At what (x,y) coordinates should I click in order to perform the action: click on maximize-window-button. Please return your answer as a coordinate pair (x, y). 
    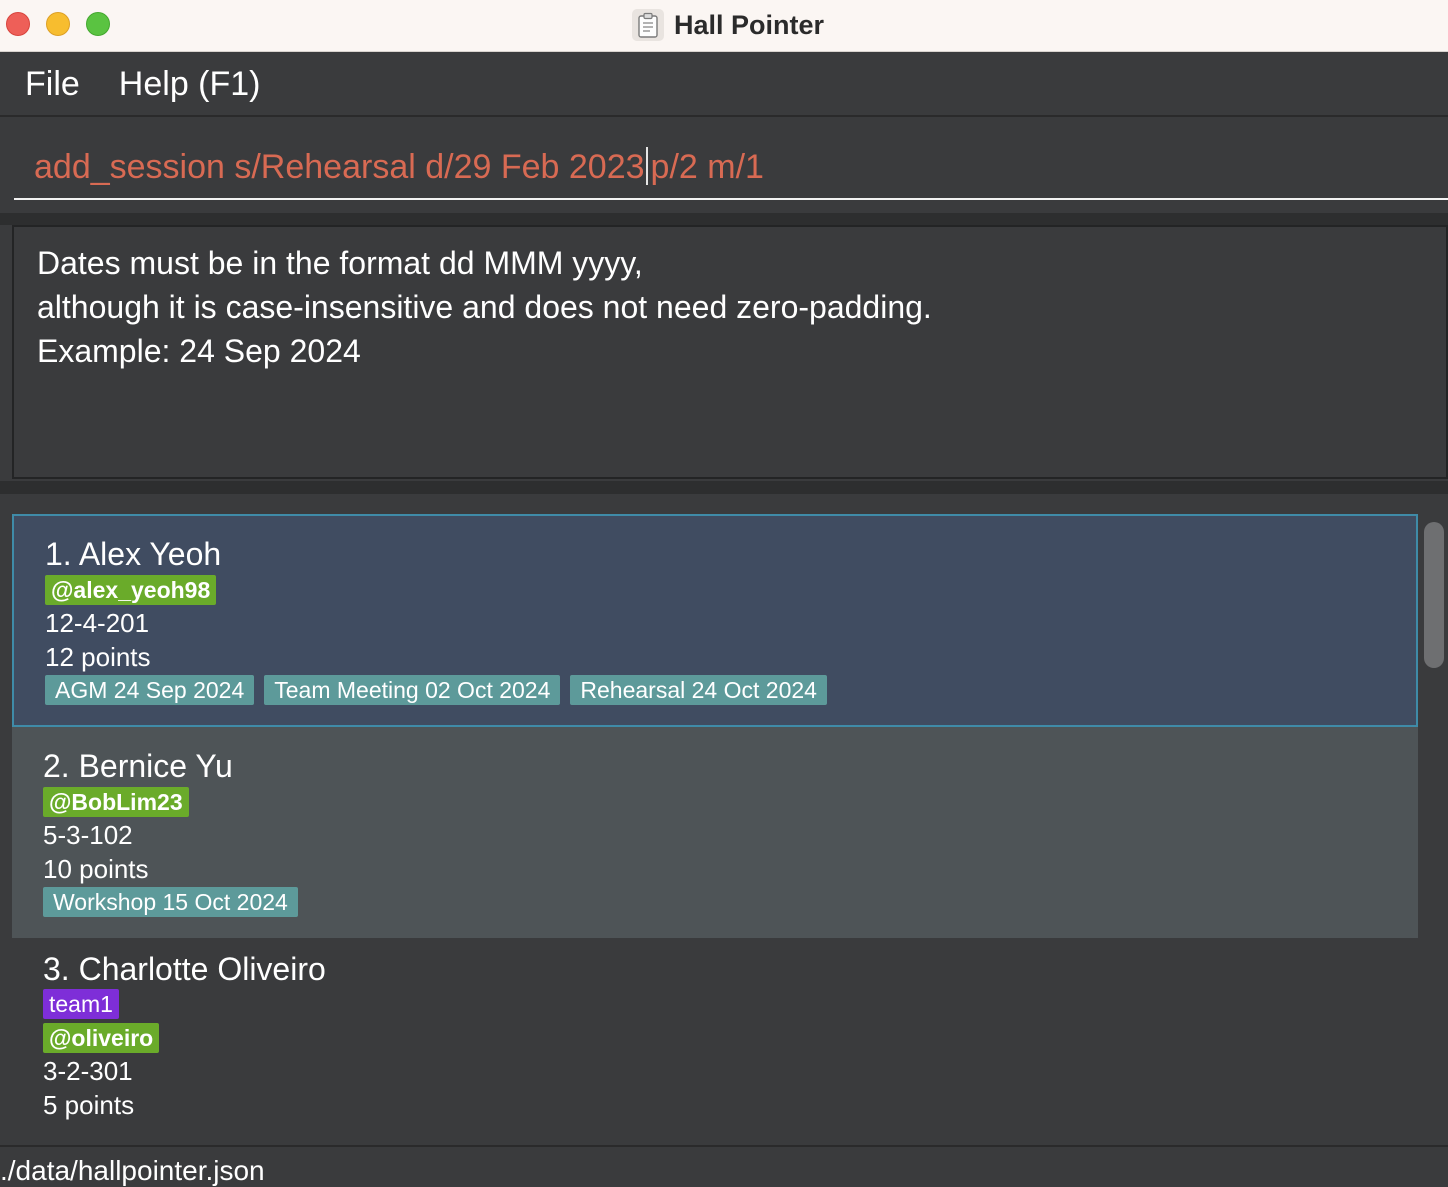
    Looking at the image, I should click on (98, 24).